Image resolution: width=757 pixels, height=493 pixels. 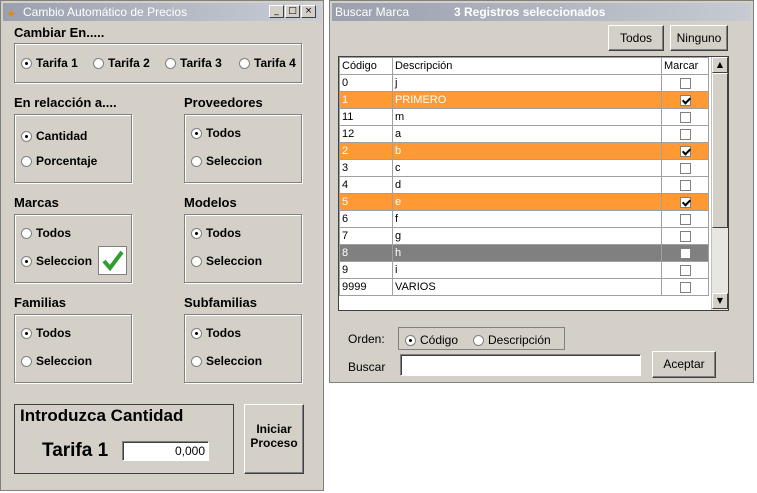 I want to click on ninguno-button: Ninguno, so click(x=699, y=38).